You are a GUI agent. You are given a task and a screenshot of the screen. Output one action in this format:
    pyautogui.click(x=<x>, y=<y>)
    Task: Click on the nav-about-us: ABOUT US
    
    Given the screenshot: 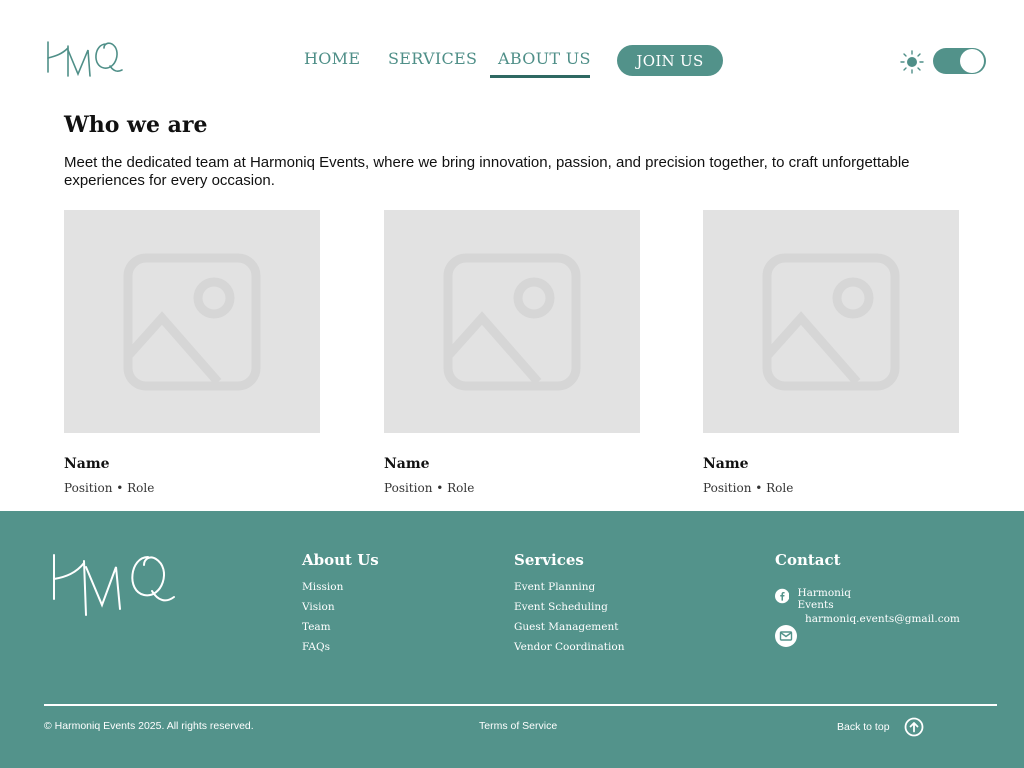 What is the action you would take?
    pyautogui.click(x=544, y=58)
    